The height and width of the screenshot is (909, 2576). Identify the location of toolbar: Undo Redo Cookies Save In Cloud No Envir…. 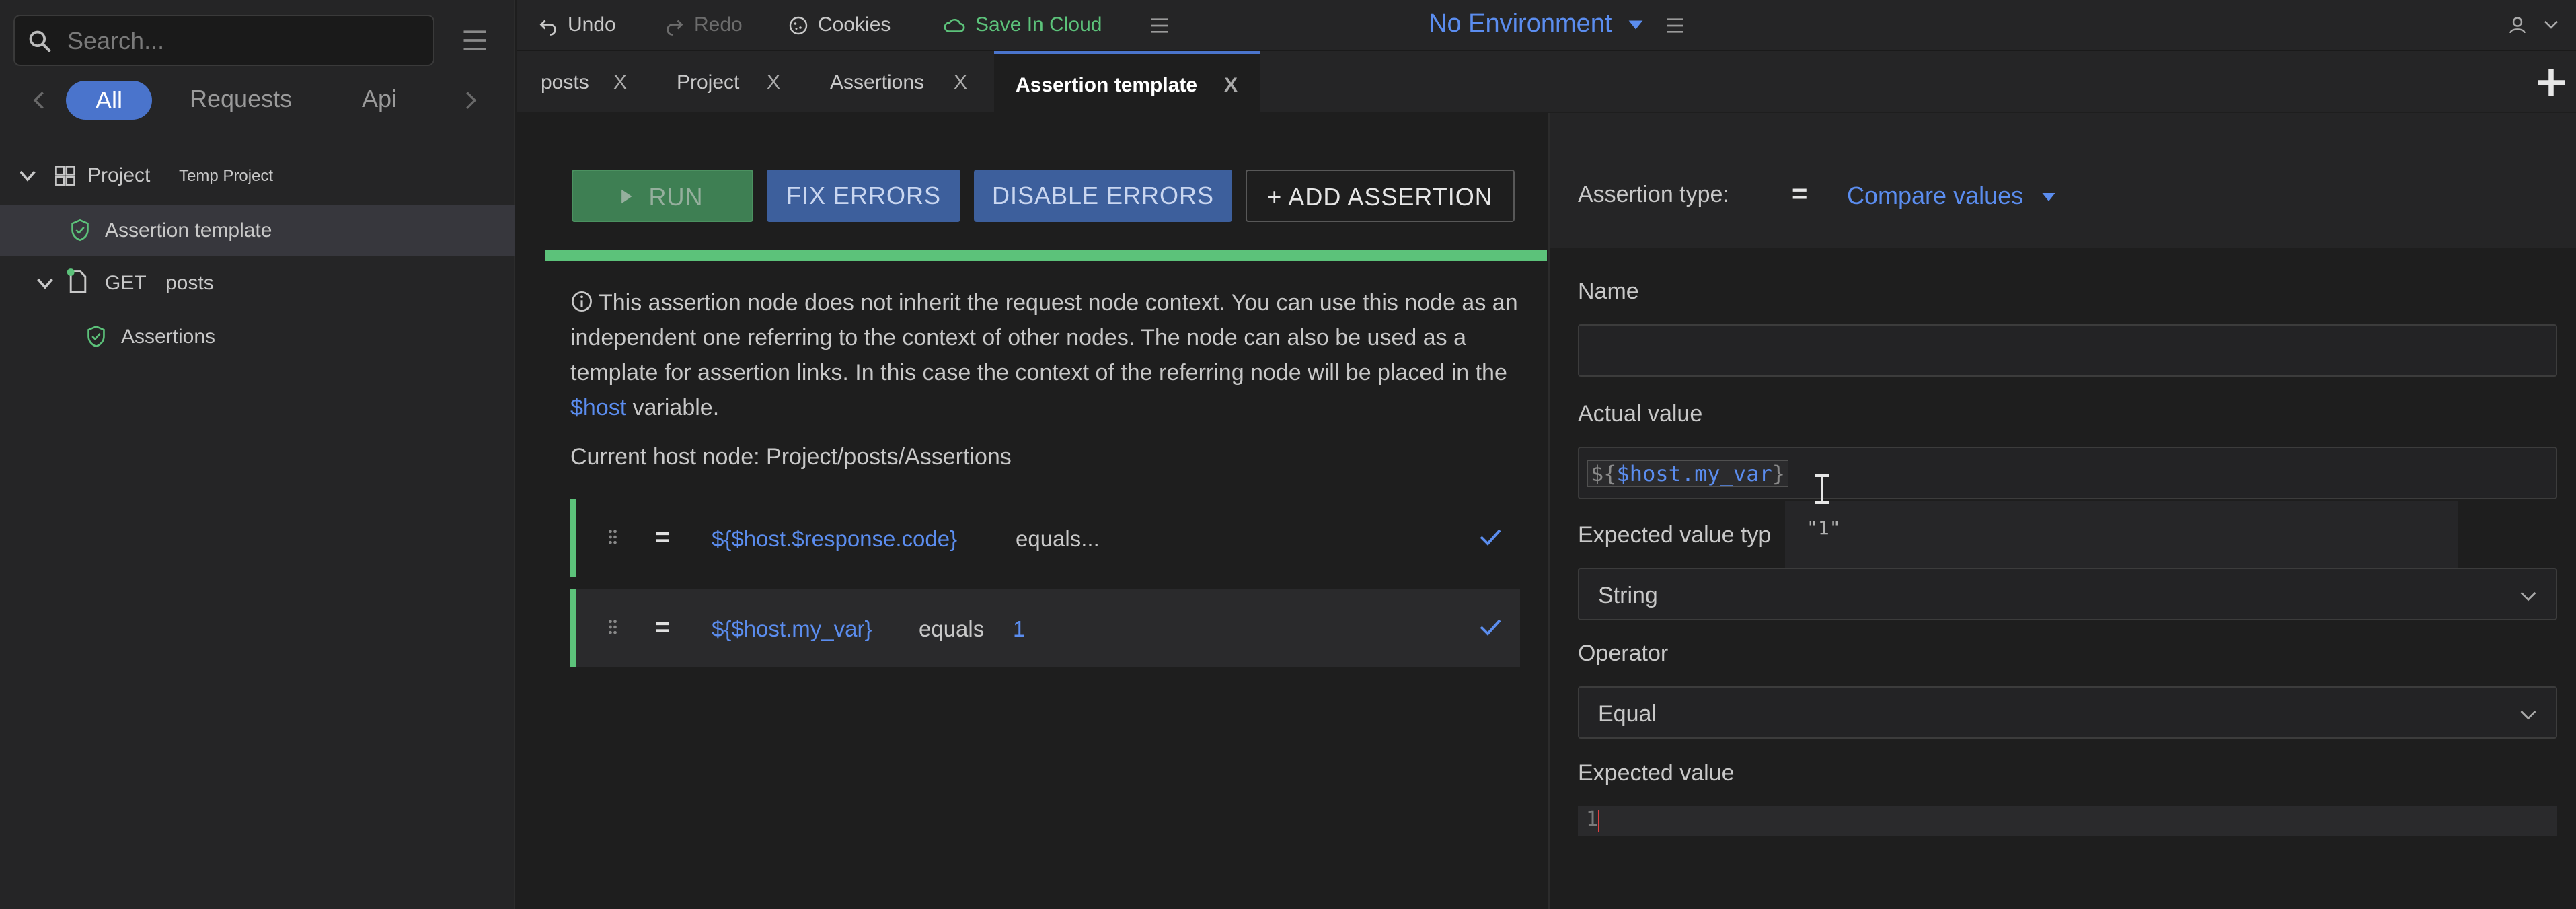
(1546, 25).